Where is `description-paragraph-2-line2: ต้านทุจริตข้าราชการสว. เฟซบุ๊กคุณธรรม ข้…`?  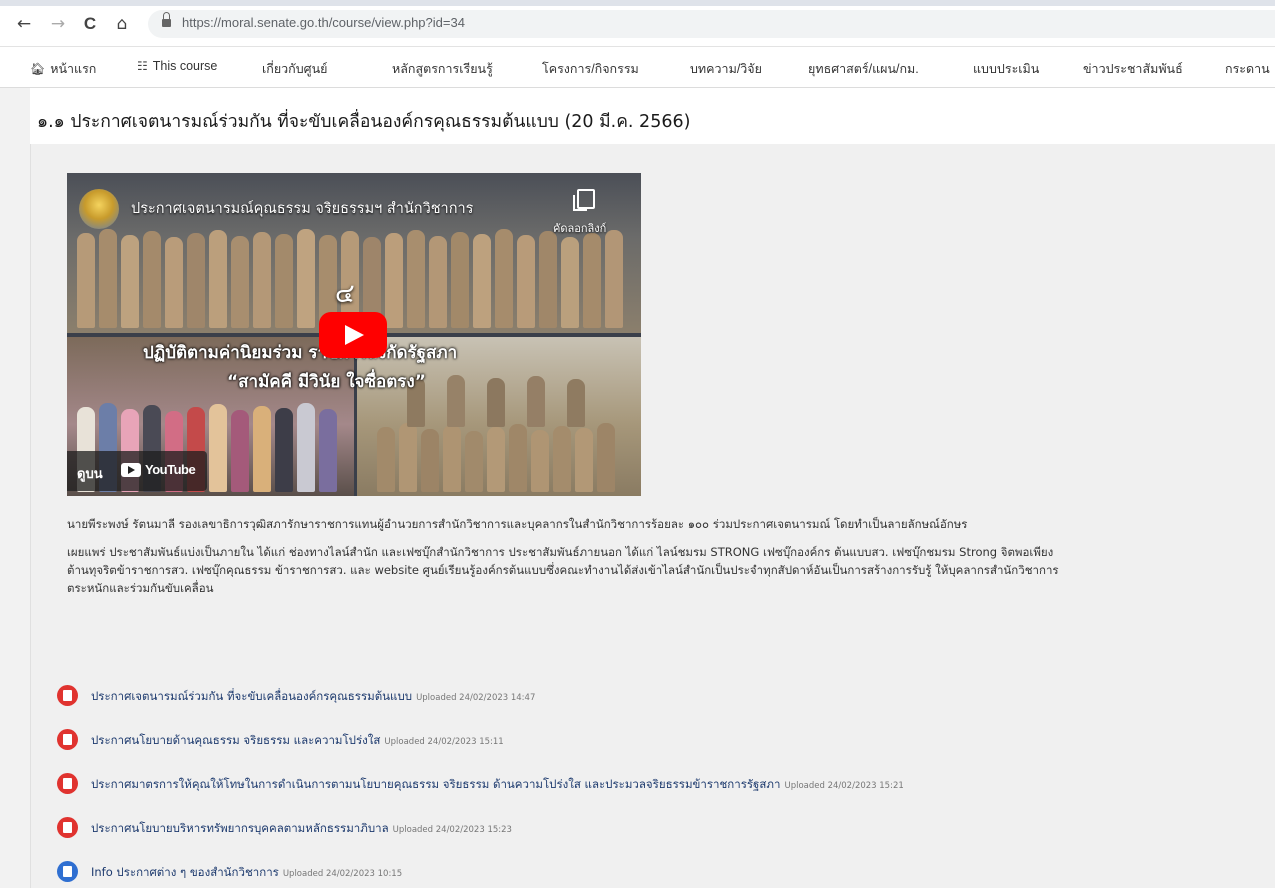 description-paragraph-2-line2: ต้านทุจริตข้าราชการสว. เฟซบุ๊กคุณธรรม ข้… is located at coordinates (563, 570).